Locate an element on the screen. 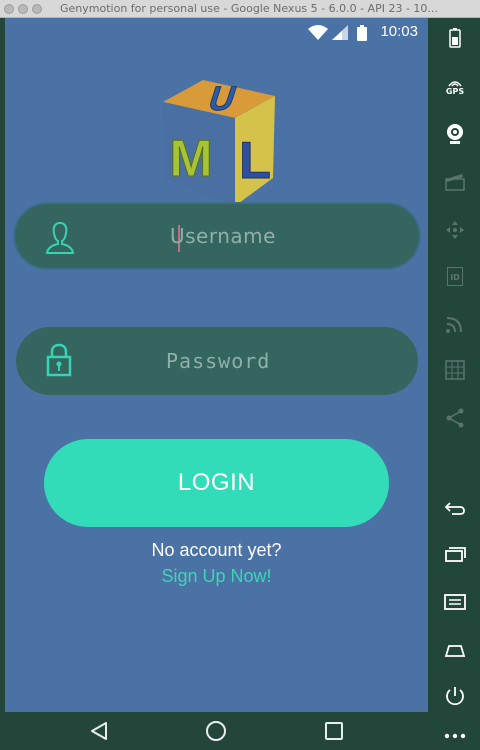 The image size is (480, 750). gps-icon: GPS is located at coordinates (455, 88).